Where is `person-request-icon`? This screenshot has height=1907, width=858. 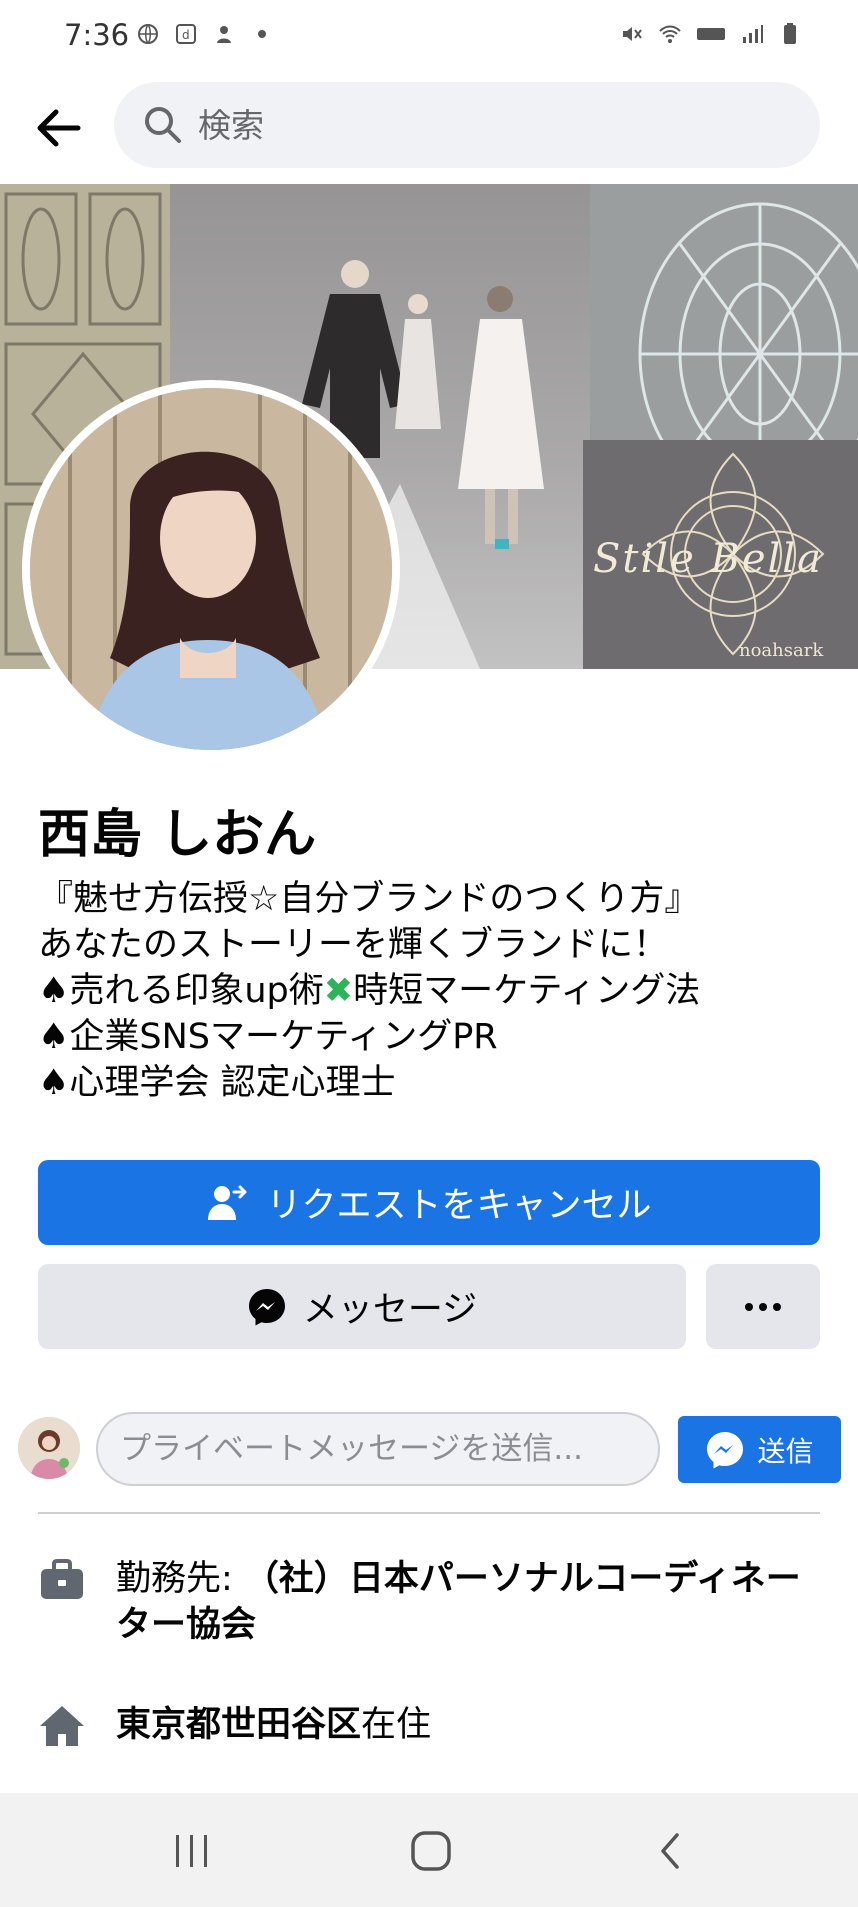
person-request-icon is located at coordinates (227, 1202).